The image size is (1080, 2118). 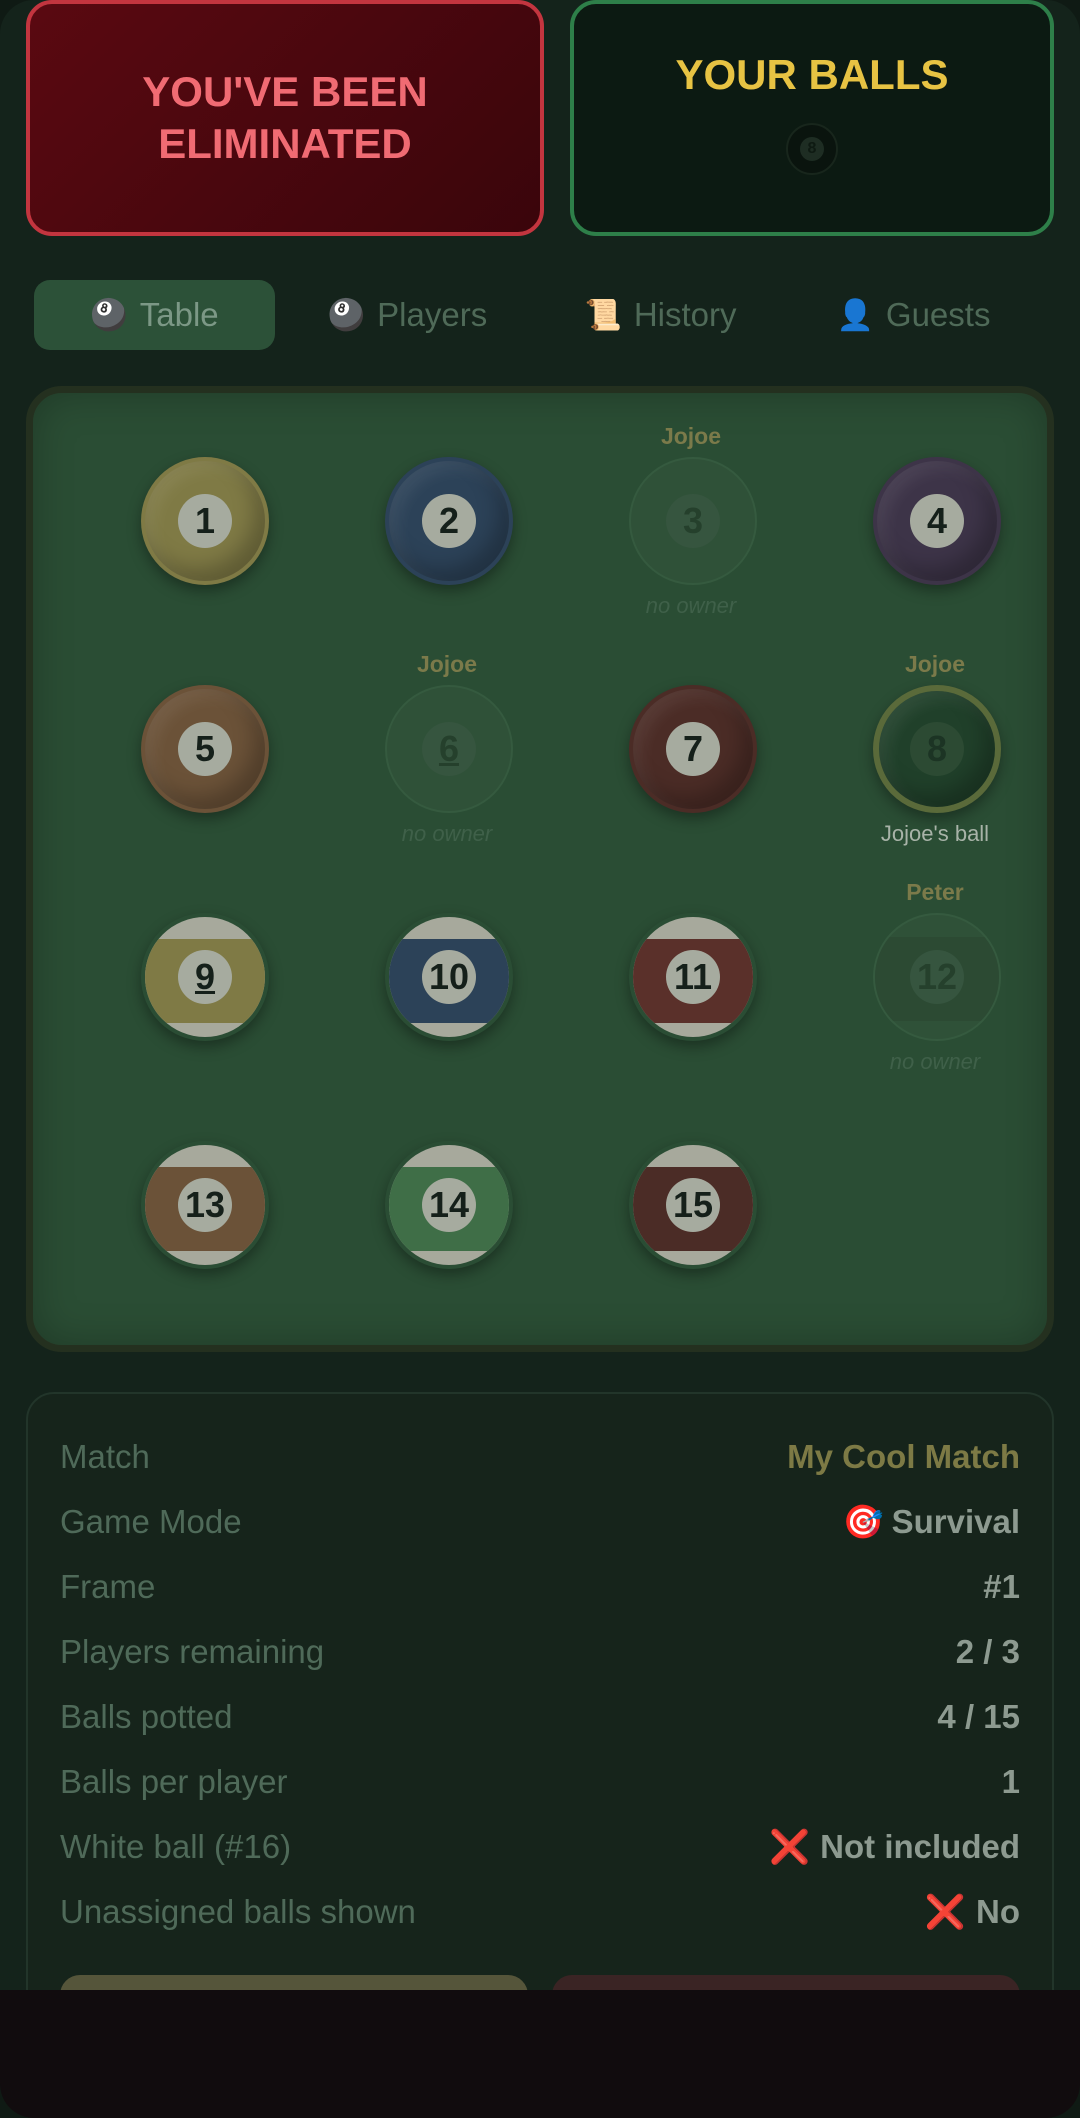 I want to click on pool-ball: 12, so click(x=937, y=977).